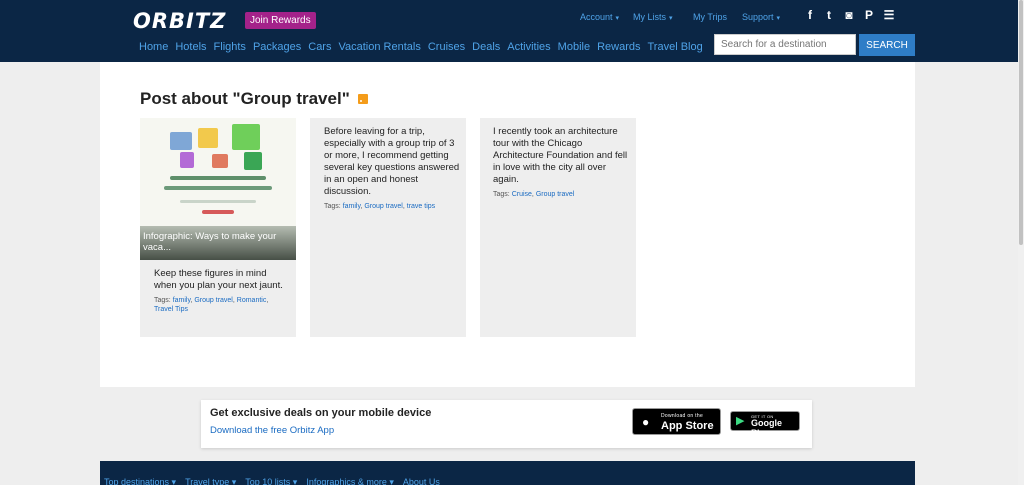 Image resolution: width=1024 pixels, height=485 pixels. I want to click on footer-infographics: Infographics & more ▾, so click(350, 481).